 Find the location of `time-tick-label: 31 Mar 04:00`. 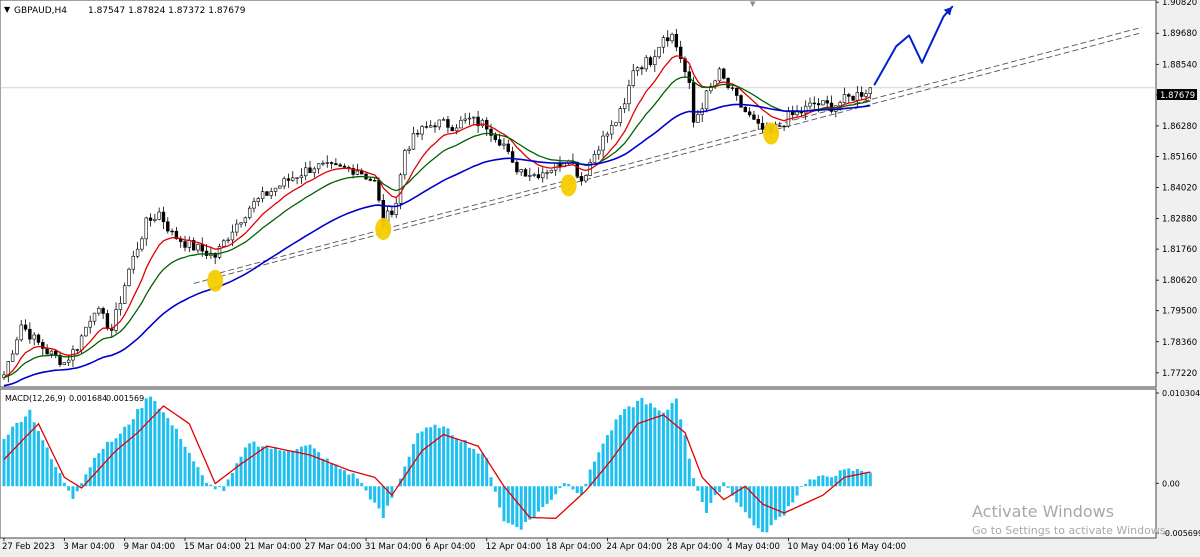

time-tick-label: 31 Mar 04:00 is located at coordinates (393, 547).